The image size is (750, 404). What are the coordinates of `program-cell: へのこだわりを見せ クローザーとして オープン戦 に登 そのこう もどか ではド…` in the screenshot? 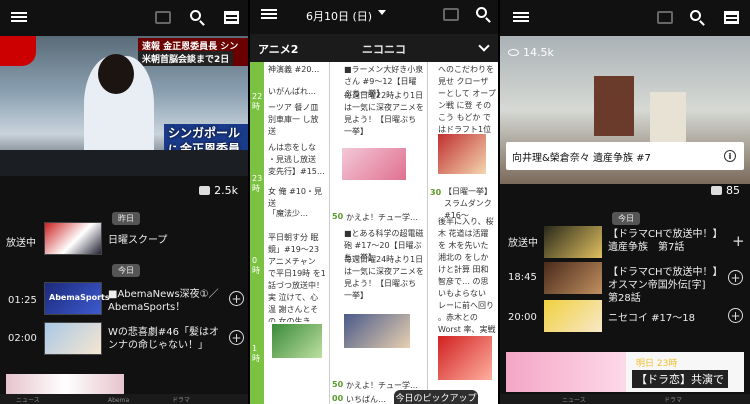 It's located at (467, 99).